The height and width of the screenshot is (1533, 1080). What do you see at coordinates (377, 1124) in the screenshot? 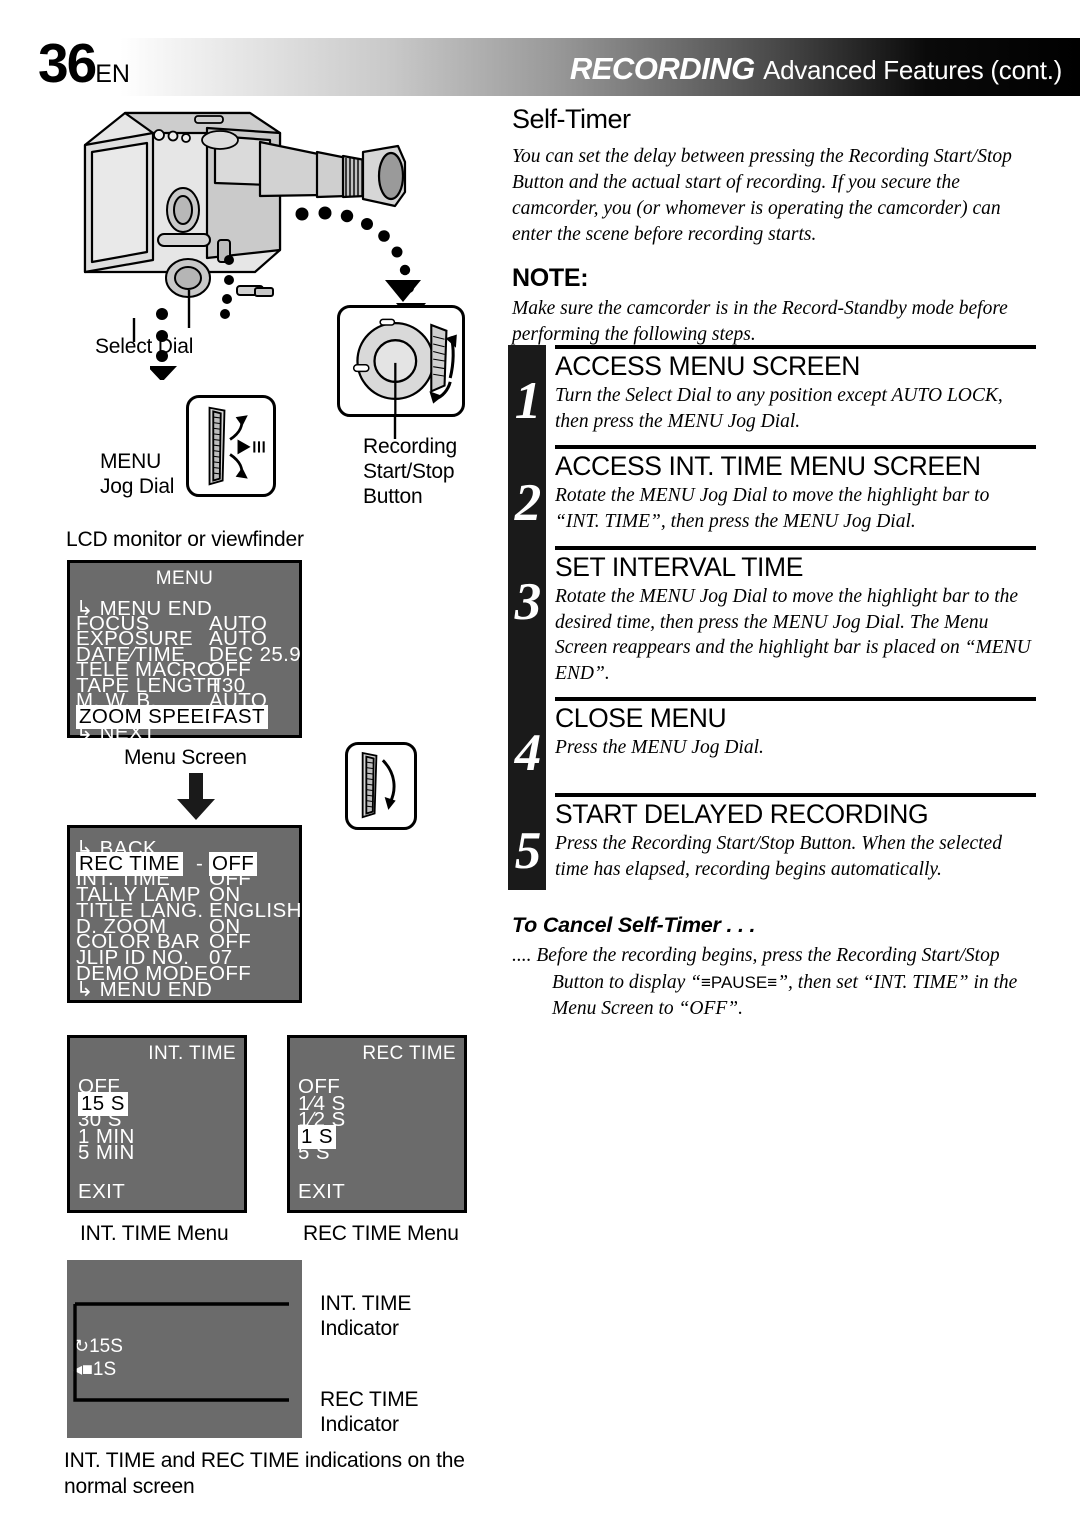
I see `rec-time-screen: REC TIME OFF 1∕4 S 1∕2 S1 S5 S EXIT` at bounding box center [377, 1124].